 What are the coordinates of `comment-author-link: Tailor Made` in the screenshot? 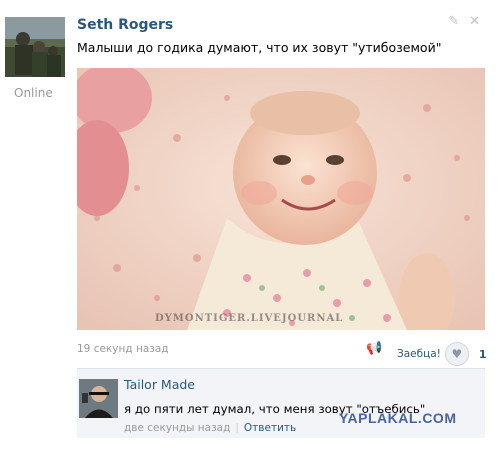 It's located at (159, 384).